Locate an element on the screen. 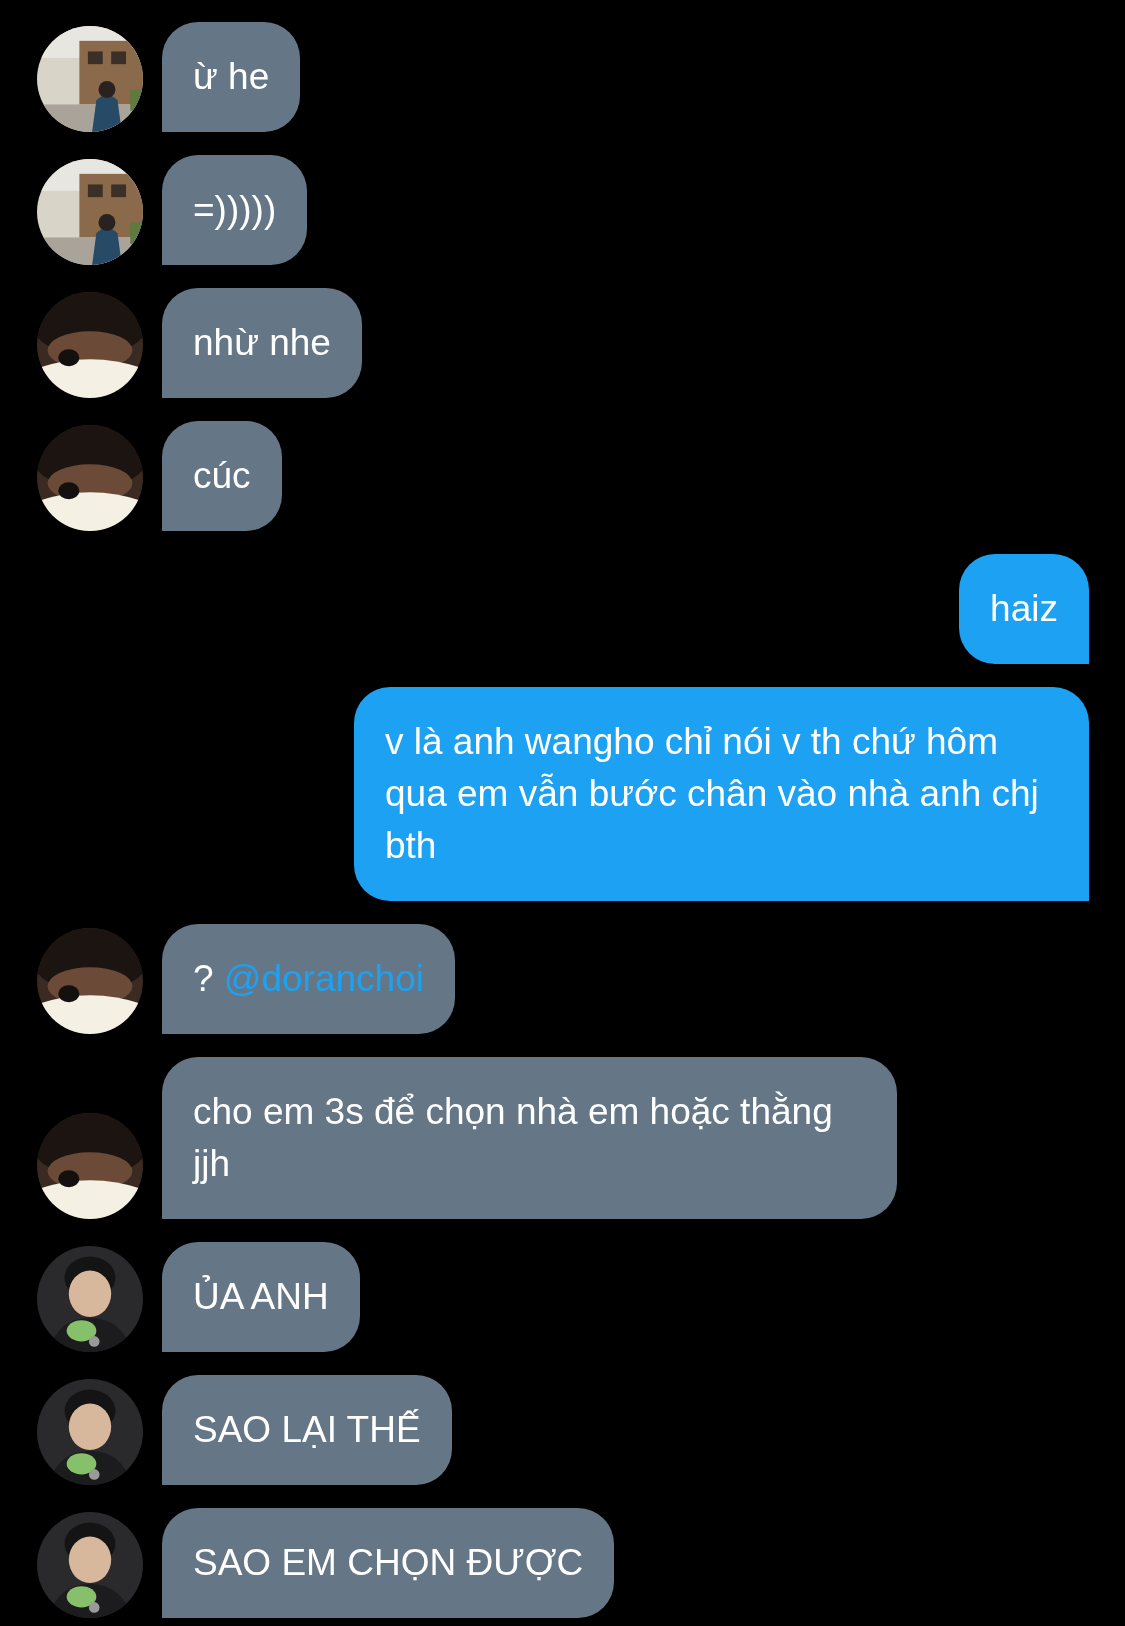 This screenshot has height=1626, width=1125. message-text: SAO LẠI THẾ is located at coordinates (307, 1429).